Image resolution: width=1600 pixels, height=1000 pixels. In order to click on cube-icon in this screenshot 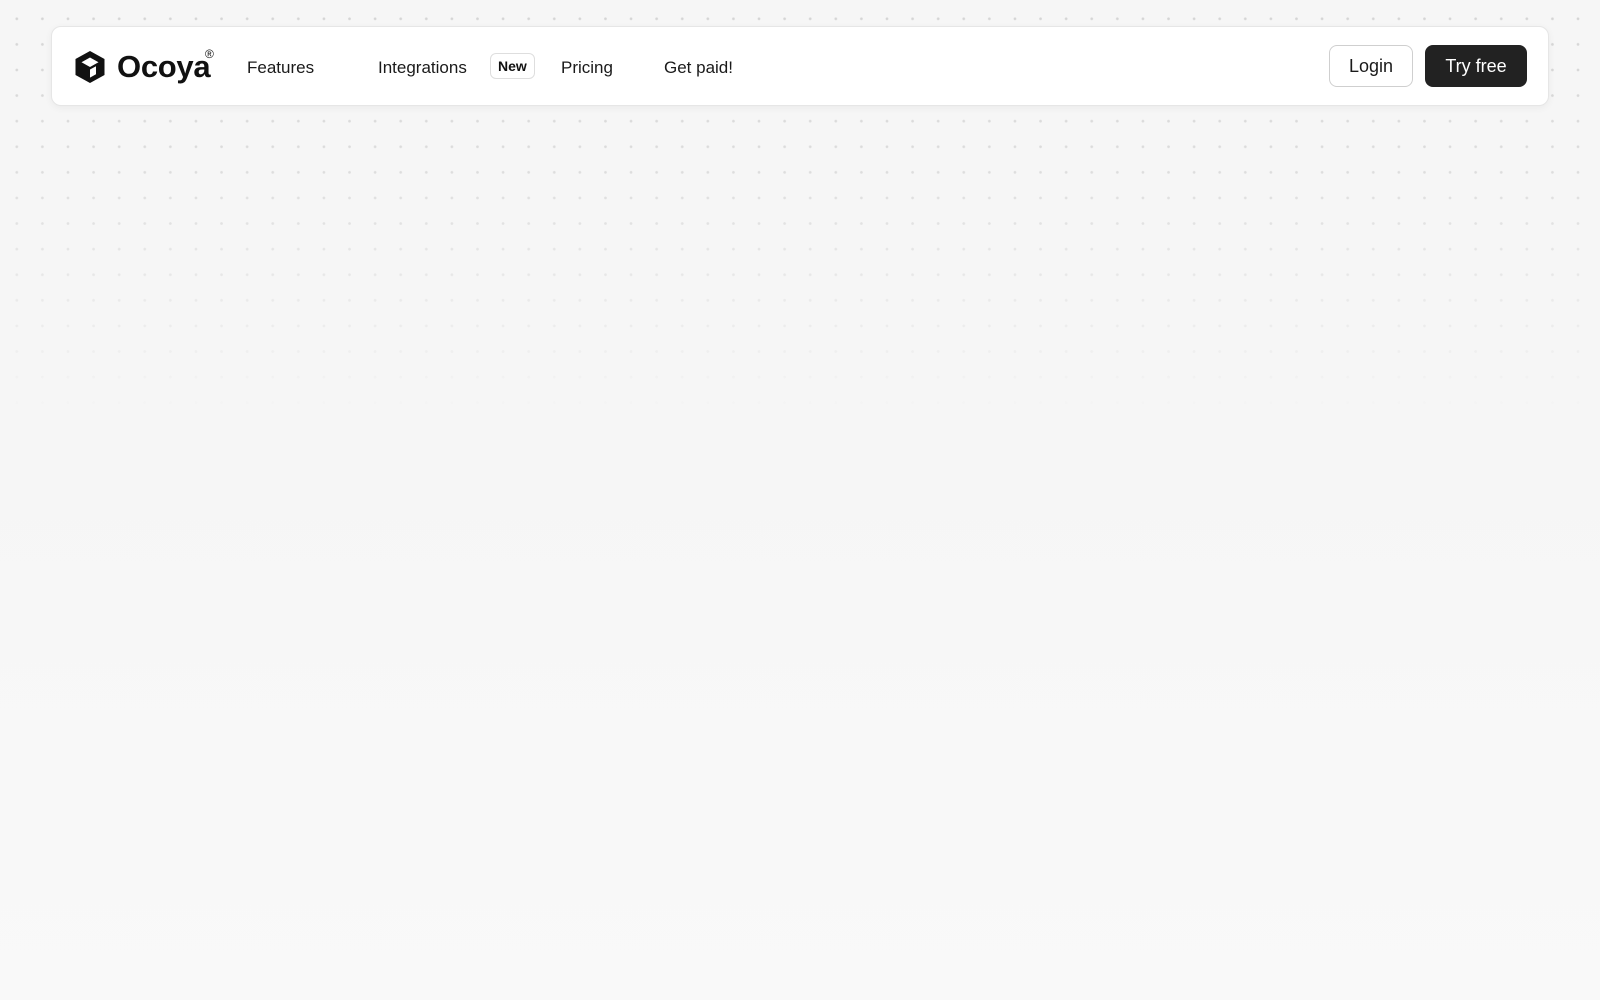, I will do `click(90, 67)`.